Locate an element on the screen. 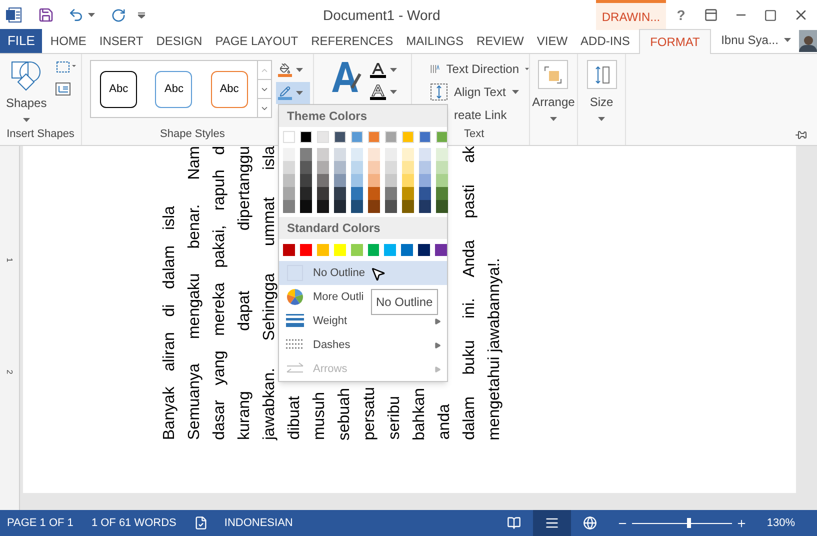 The height and width of the screenshot is (536, 817). ribbon-tab: HOME is located at coordinates (68, 41).